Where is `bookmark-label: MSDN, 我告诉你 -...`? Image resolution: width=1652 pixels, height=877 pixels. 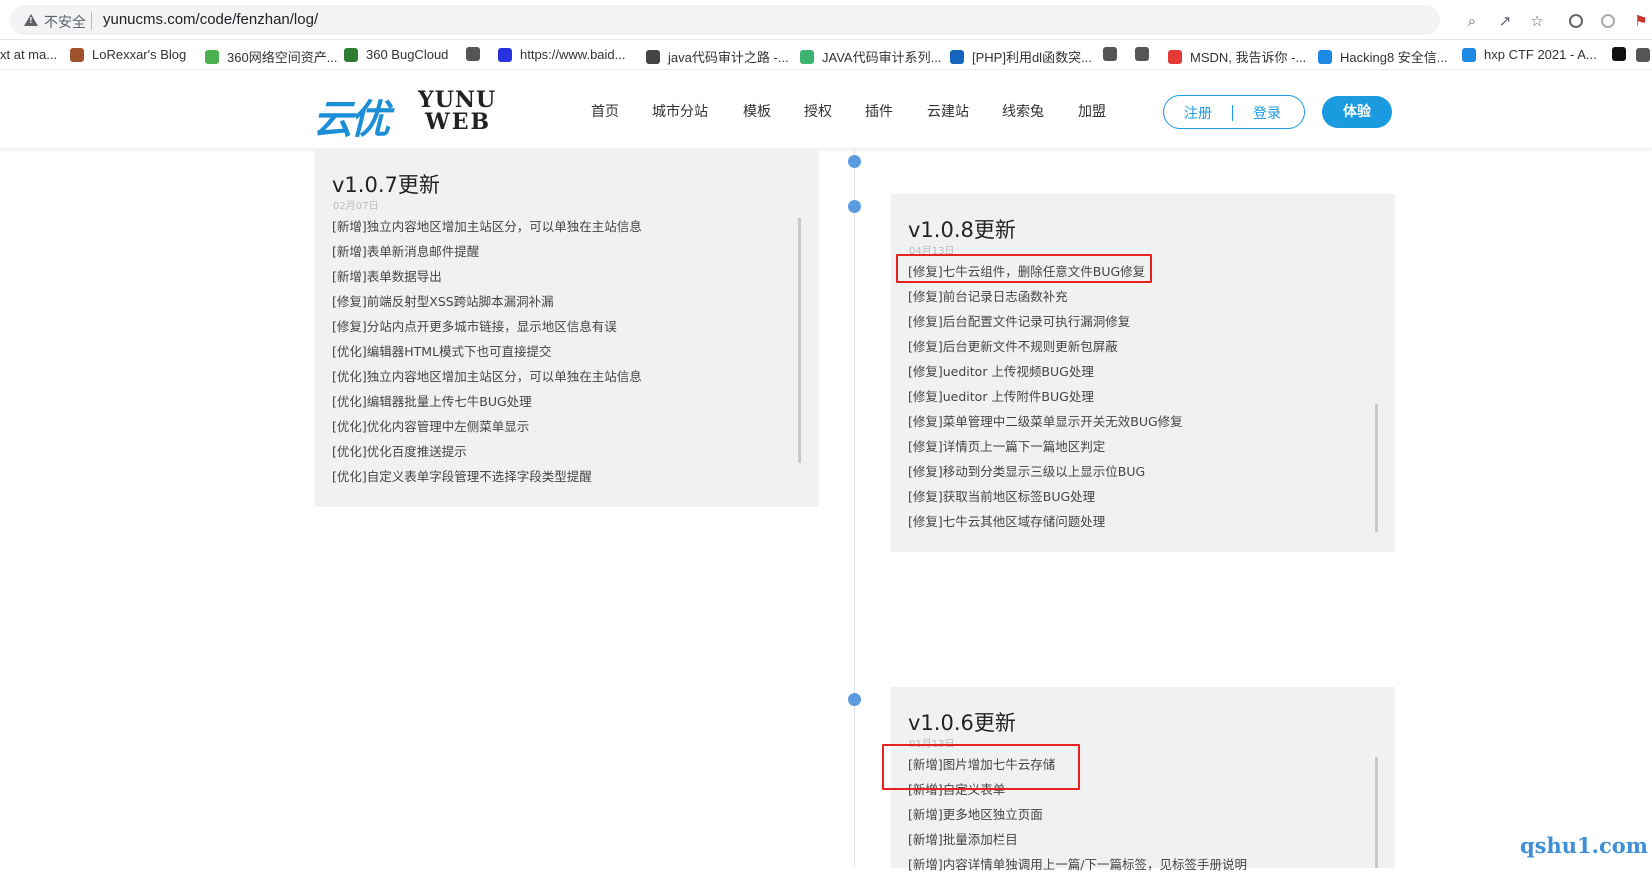
bookmark-label: MSDN, 我告诉你 -... is located at coordinates (1248, 57).